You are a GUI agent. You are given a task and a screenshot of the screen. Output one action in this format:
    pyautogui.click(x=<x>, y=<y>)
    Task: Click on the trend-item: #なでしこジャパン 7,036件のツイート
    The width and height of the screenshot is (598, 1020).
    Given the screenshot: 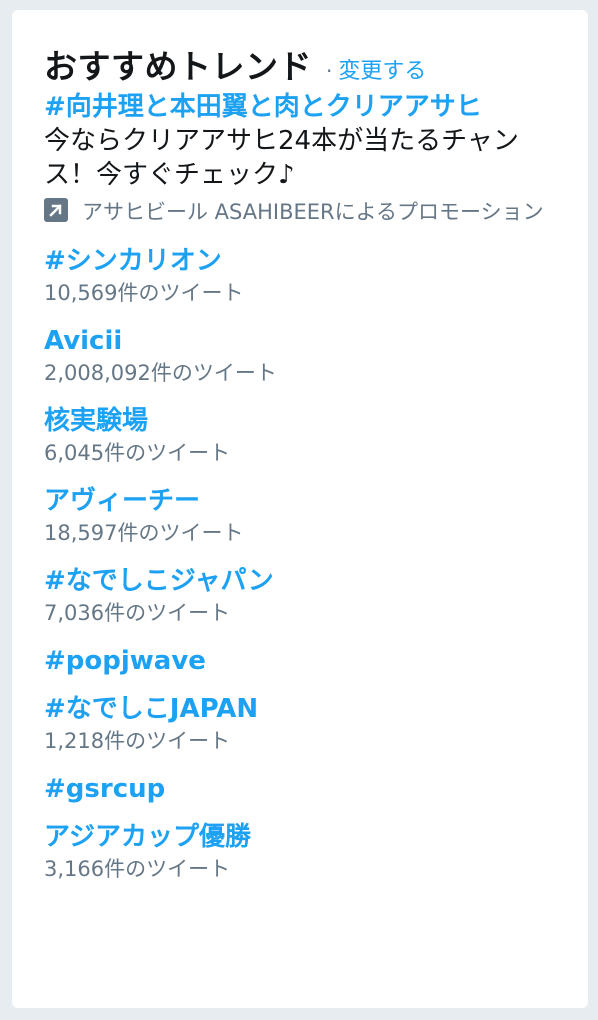 What is the action you would take?
    pyautogui.click(x=316, y=596)
    